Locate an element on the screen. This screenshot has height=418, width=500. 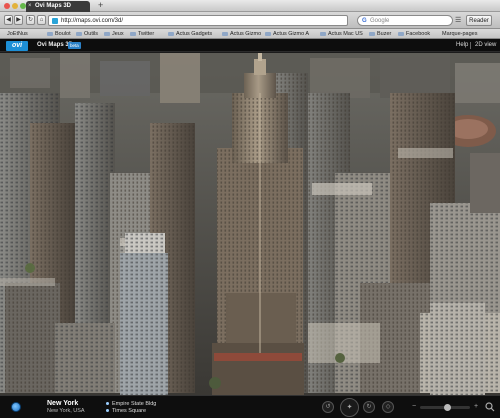
address-bar-url: http://maps.ovi.com/3d/ is located at coordinates (92, 21).